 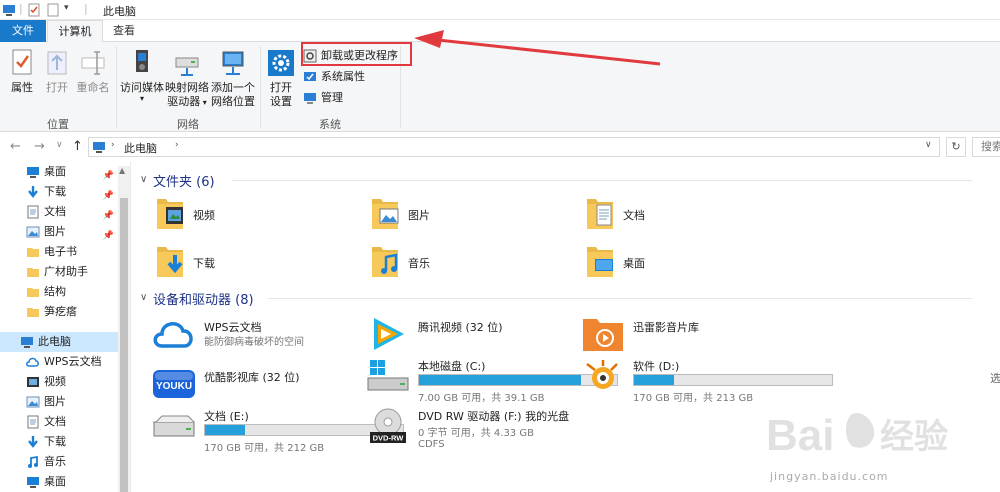 What do you see at coordinates (53, 10) in the screenshot?
I see `new-folder-quick-icon` at bounding box center [53, 10].